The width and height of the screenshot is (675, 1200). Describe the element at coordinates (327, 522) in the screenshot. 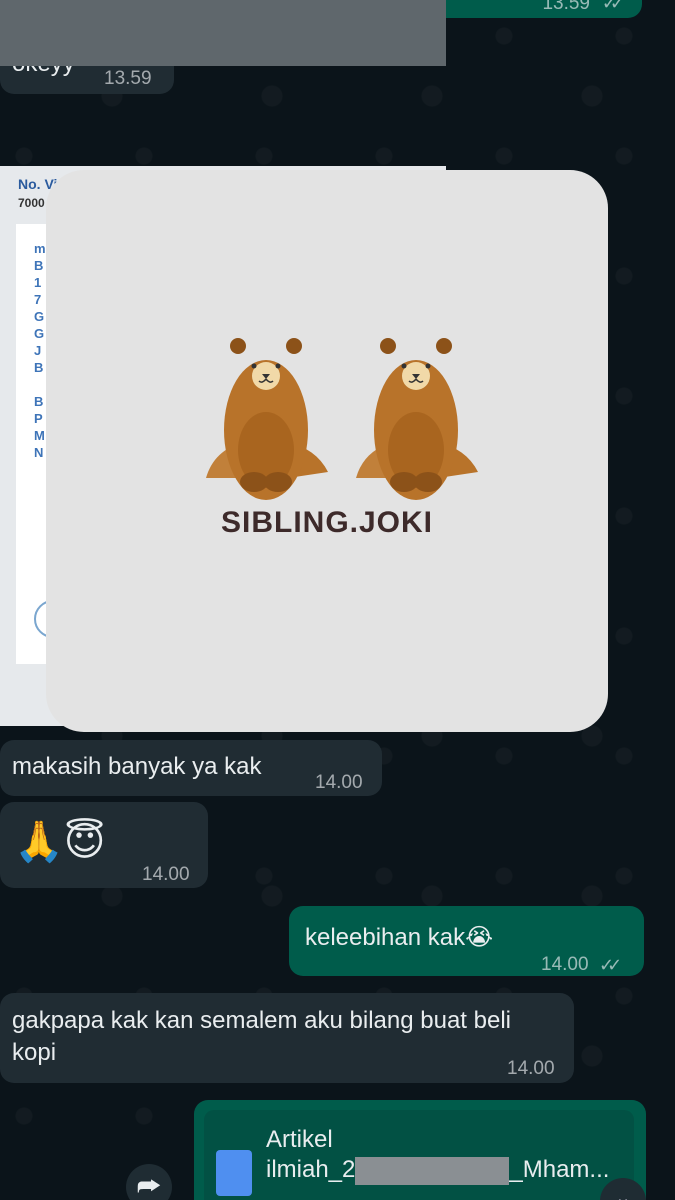

I see `logo-text: SIBLING.JOKI` at that location.